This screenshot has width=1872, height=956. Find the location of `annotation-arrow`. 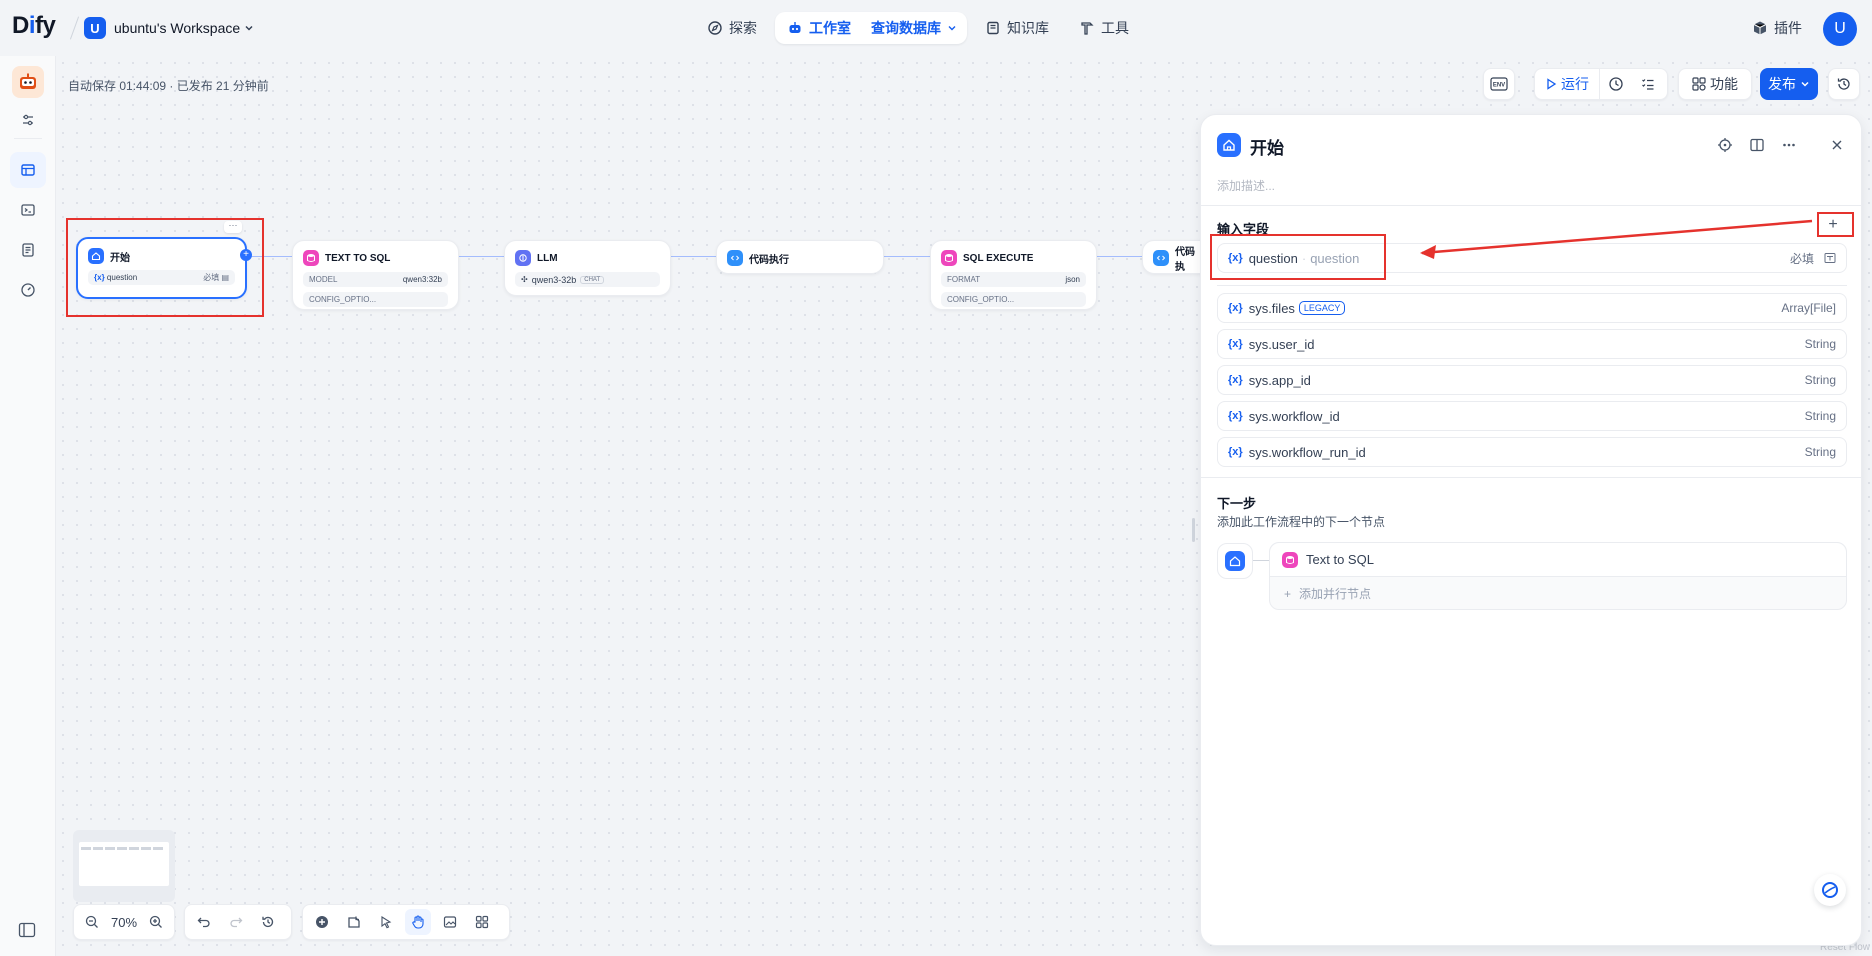

annotation-arrow is located at coordinates (1616, 239).